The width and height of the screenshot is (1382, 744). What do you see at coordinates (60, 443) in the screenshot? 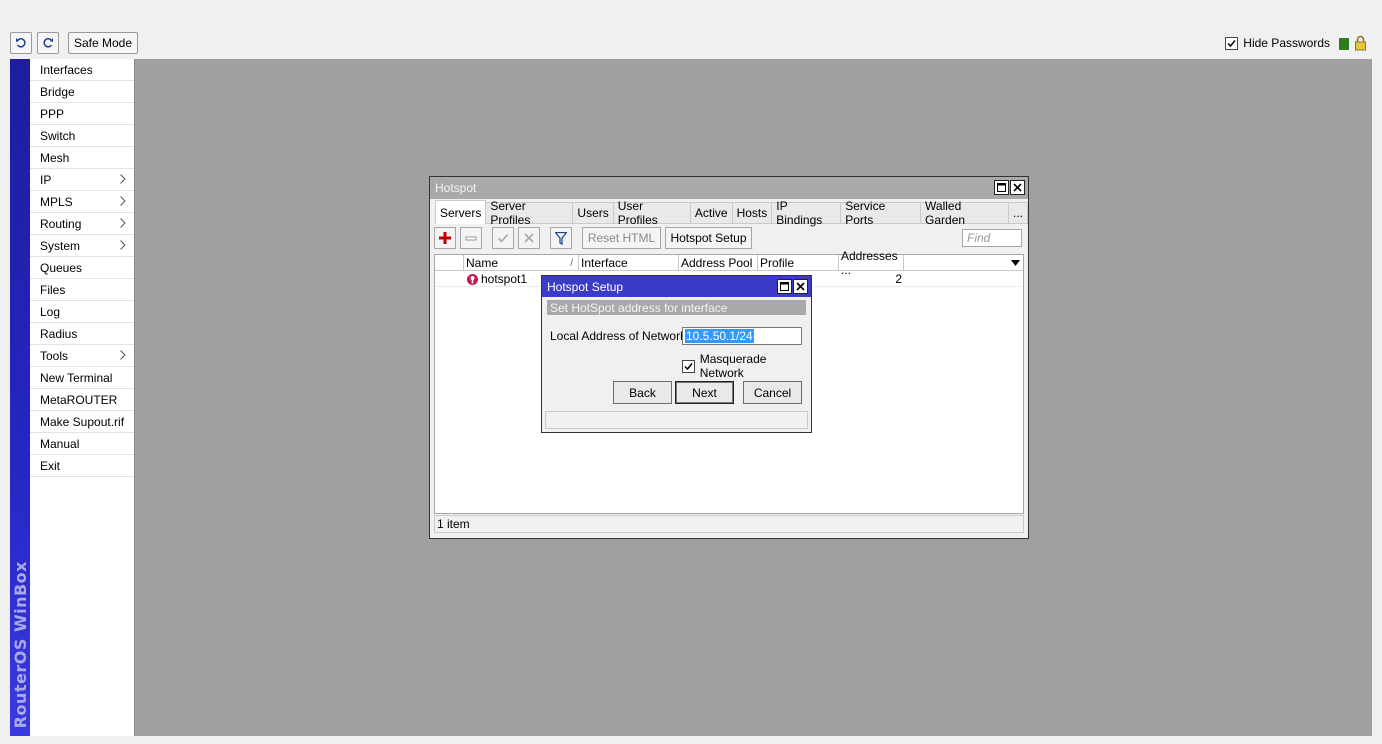
I see `sidebar-item-label: Manual` at bounding box center [60, 443].